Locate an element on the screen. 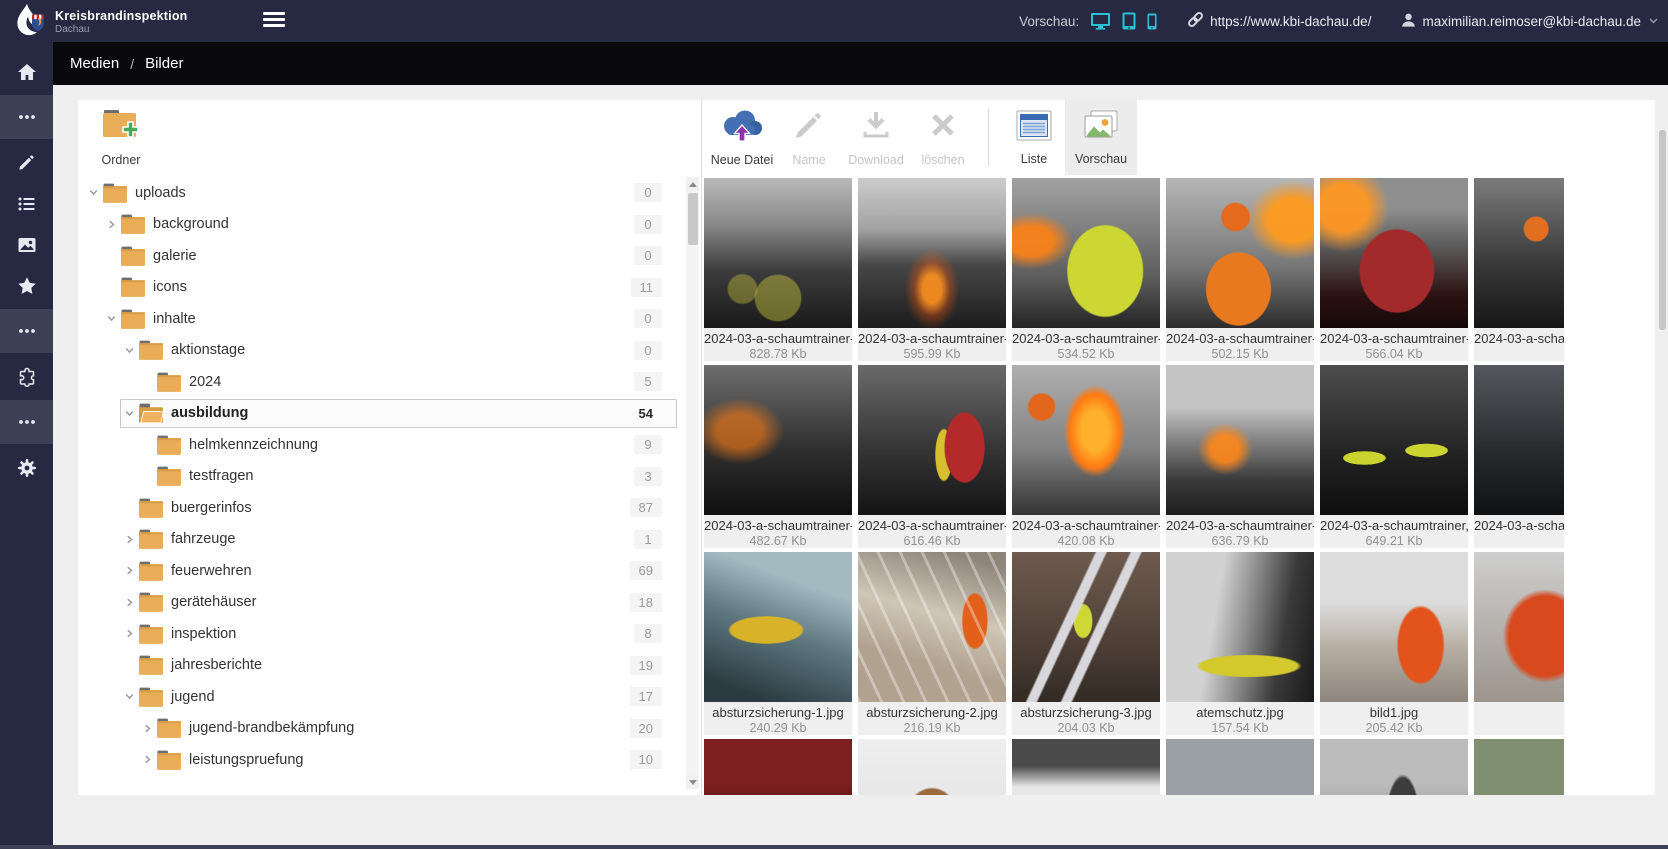 This screenshot has width=1668, height=849. file-tile-2024-03-a-schaumtrainer-: 2024-03-a-schaumtrainer- 828.78 Kb is located at coordinates (778, 271).